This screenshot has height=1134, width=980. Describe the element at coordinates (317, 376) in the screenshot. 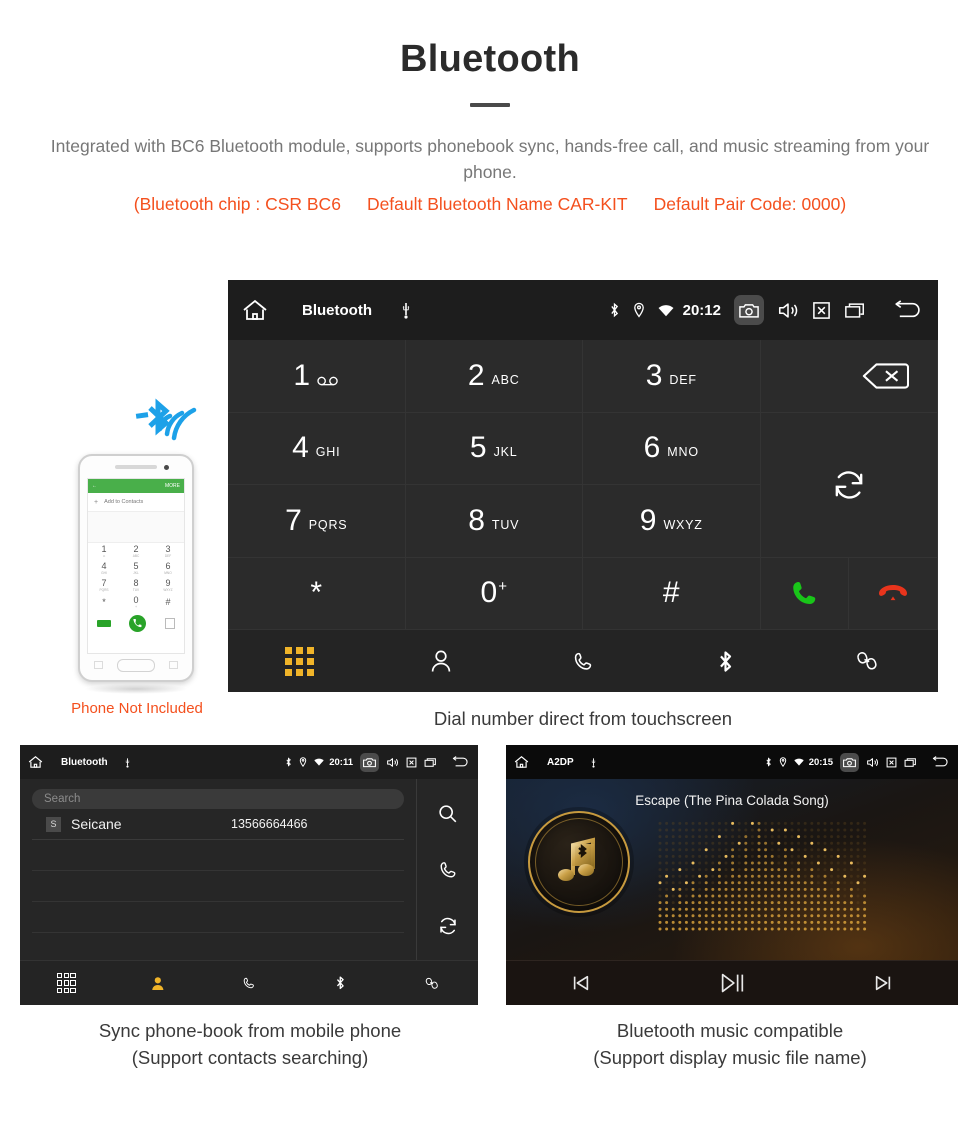

I see `key-1: 1` at that location.